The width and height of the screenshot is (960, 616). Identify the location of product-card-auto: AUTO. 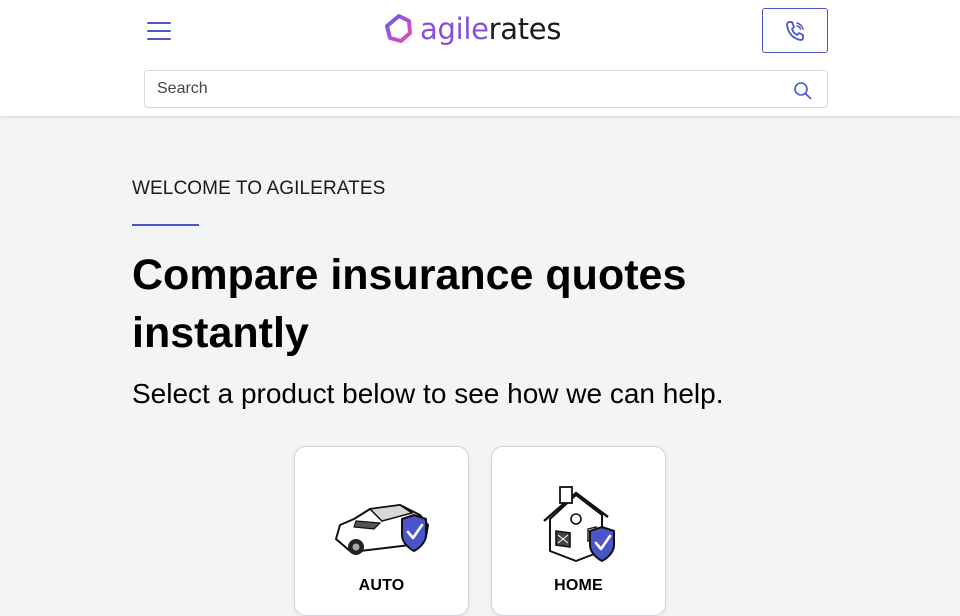
(381, 531).